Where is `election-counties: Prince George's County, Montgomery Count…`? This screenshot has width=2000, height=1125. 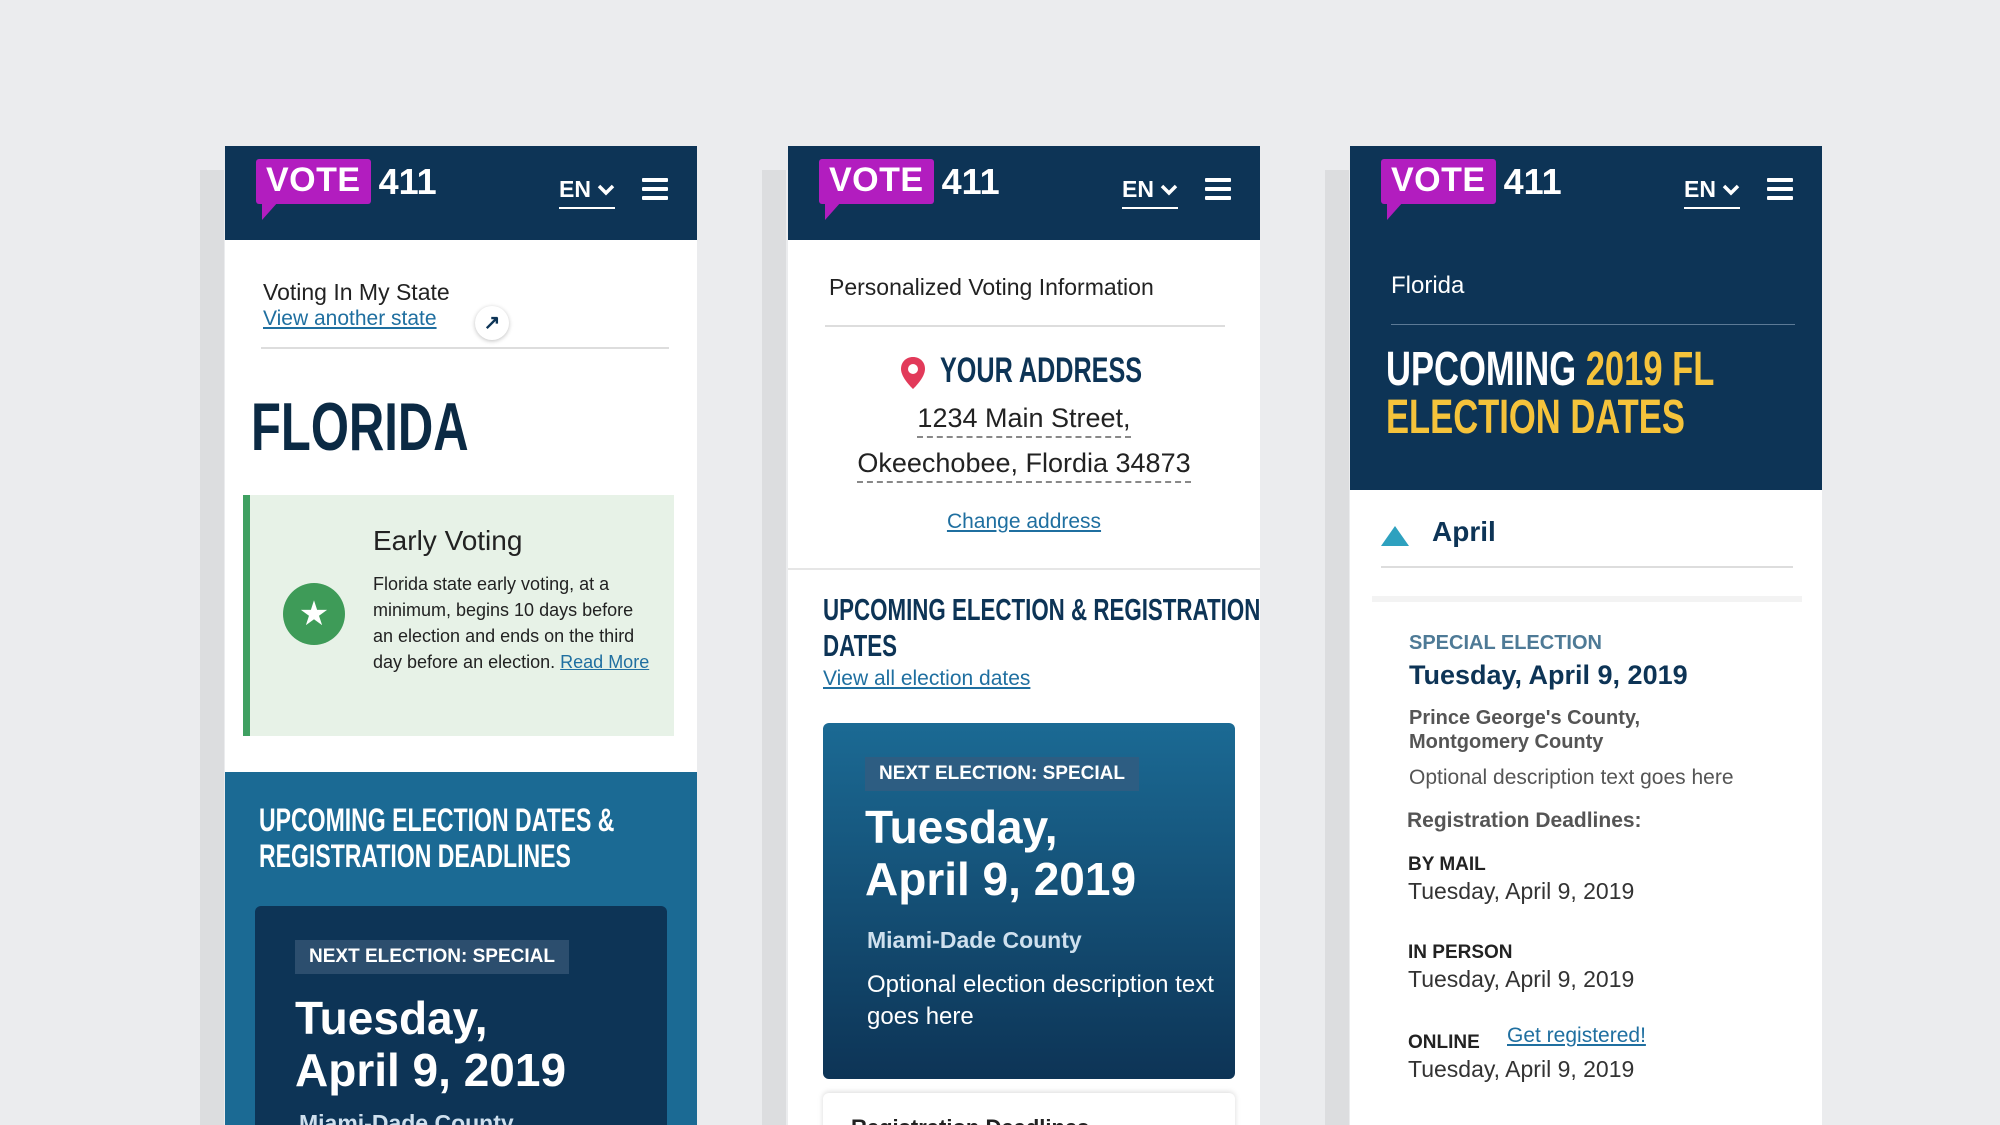
election-counties: Prince George's County, Montgomery Count… is located at coordinates (1525, 730).